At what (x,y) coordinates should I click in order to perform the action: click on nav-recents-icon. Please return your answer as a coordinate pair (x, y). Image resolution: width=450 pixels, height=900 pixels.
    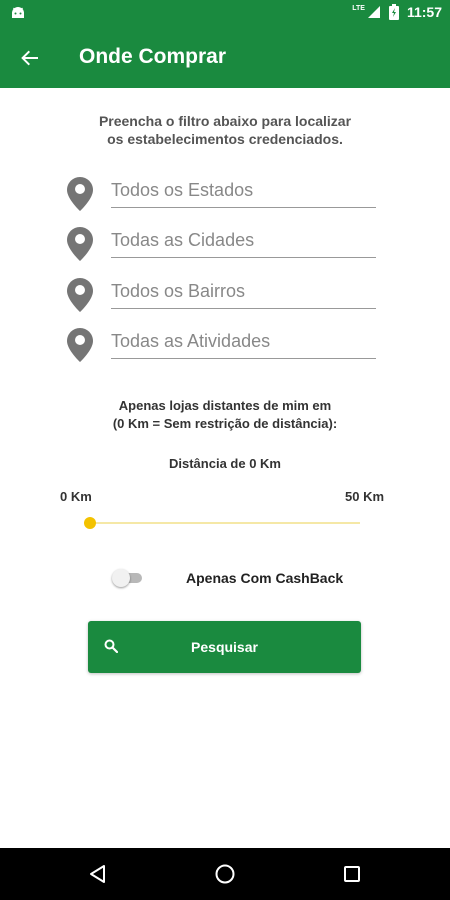
    Looking at the image, I should click on (352, 874).